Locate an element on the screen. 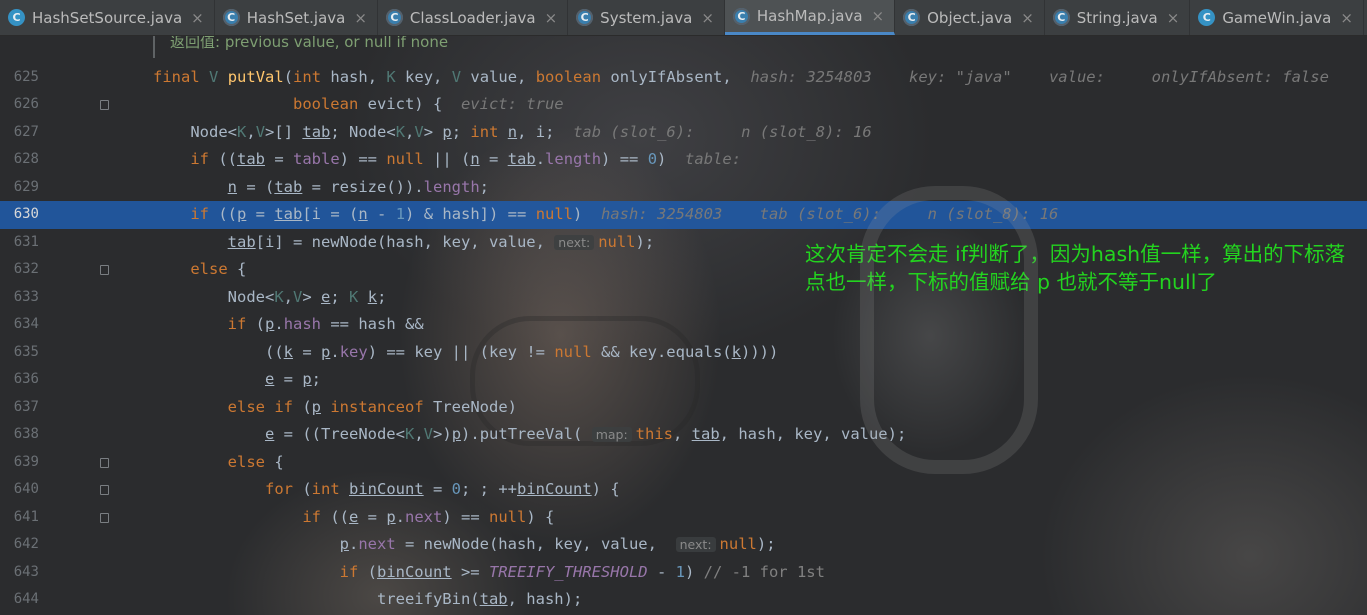  code-text: n = (tab = resize()).length; is located at coordinates (358, 186).